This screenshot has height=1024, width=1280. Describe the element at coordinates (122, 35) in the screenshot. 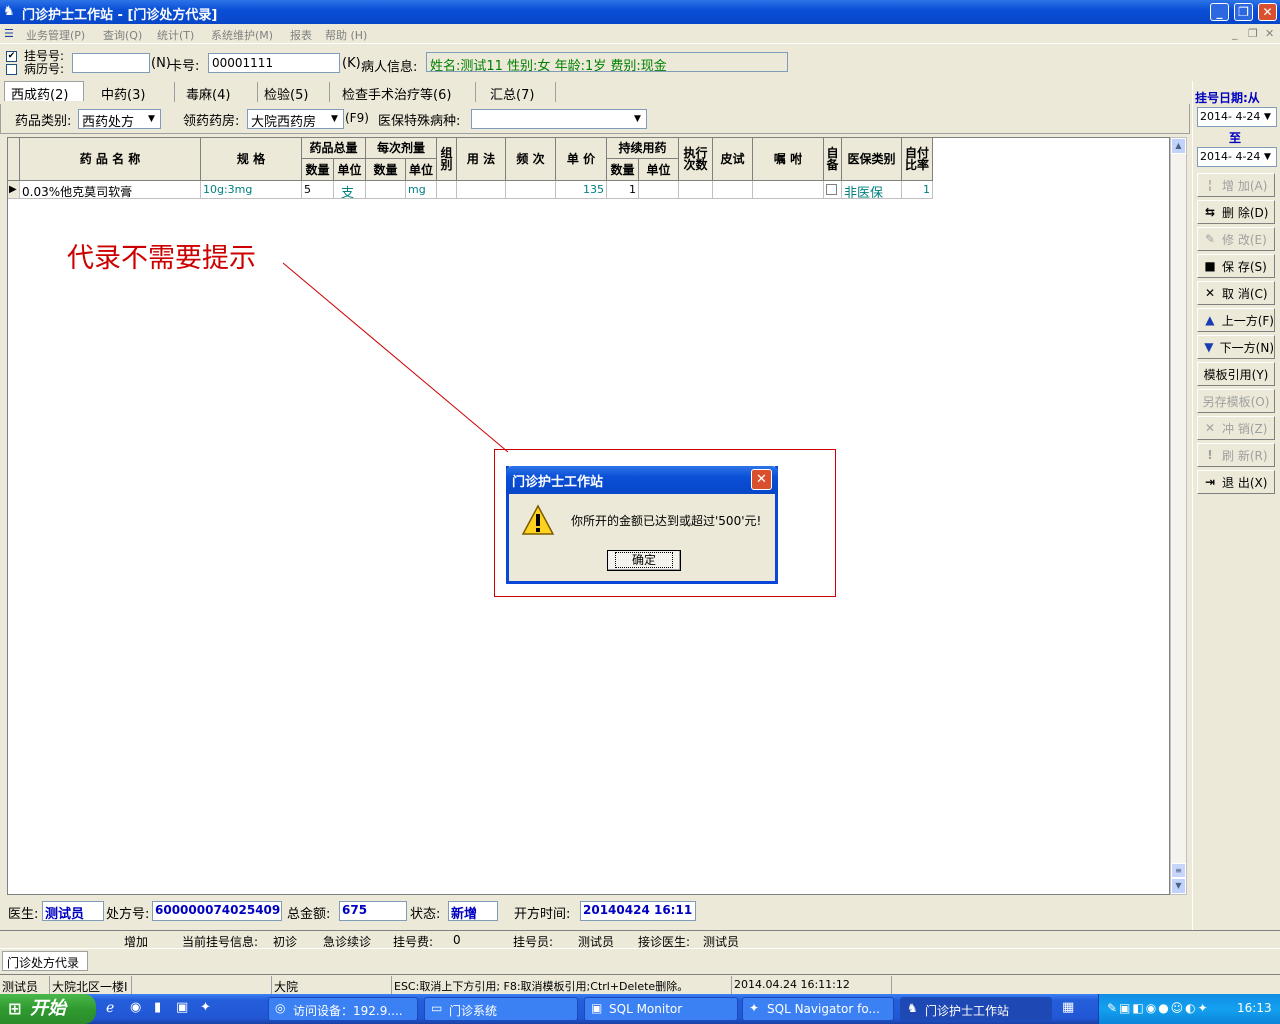

I see `menu-query: 查询(Q)` at that location.